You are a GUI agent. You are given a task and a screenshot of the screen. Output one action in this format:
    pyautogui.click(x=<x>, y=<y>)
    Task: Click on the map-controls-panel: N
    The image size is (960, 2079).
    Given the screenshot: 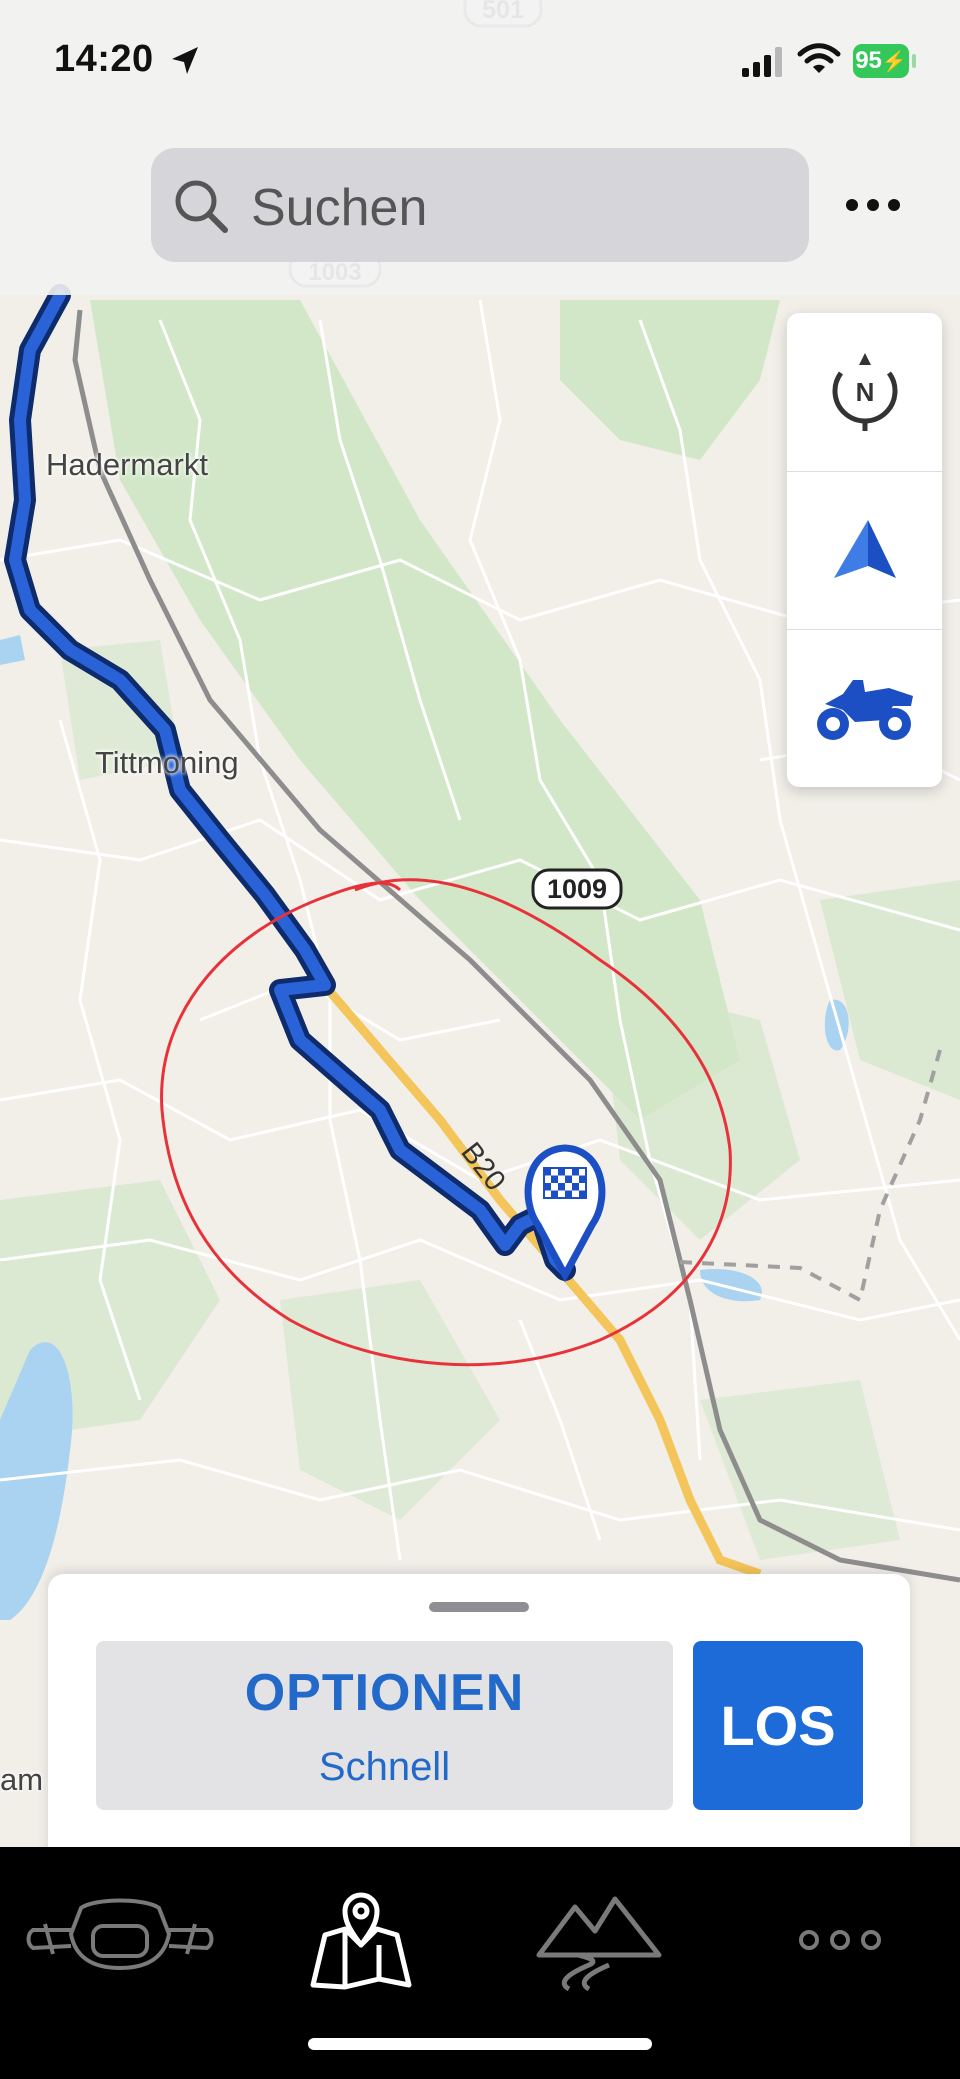 What is the action you would take?
    pyautogui.click(x=864, y=550)
    